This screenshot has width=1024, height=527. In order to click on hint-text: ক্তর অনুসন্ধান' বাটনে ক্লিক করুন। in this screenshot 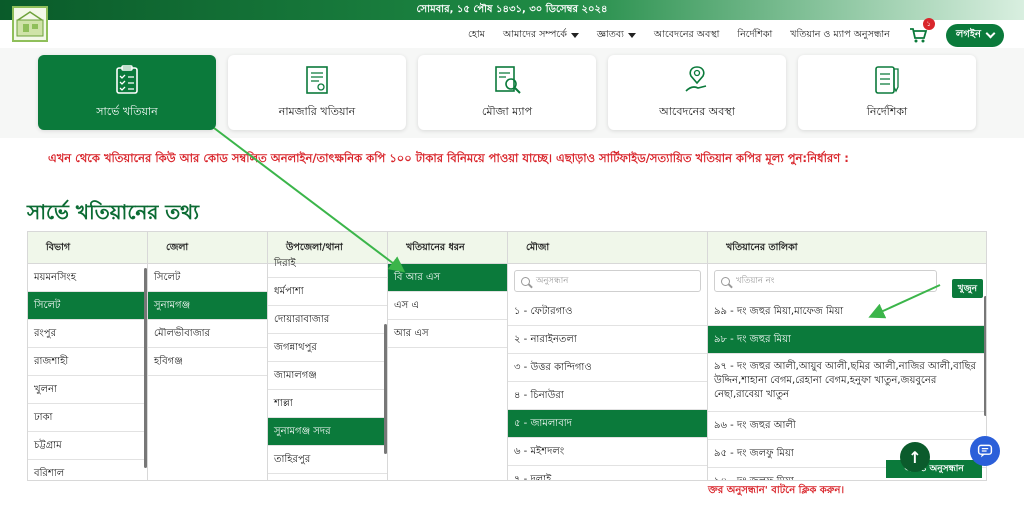, I will do `click(776, 490)`.